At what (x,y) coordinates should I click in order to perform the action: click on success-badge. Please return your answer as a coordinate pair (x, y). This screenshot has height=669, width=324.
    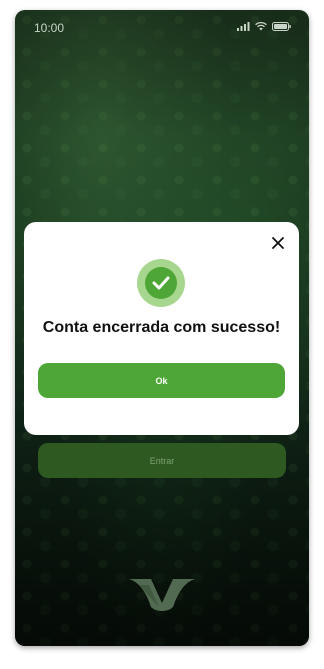
    Looking at the image, I should click on (161, 283).